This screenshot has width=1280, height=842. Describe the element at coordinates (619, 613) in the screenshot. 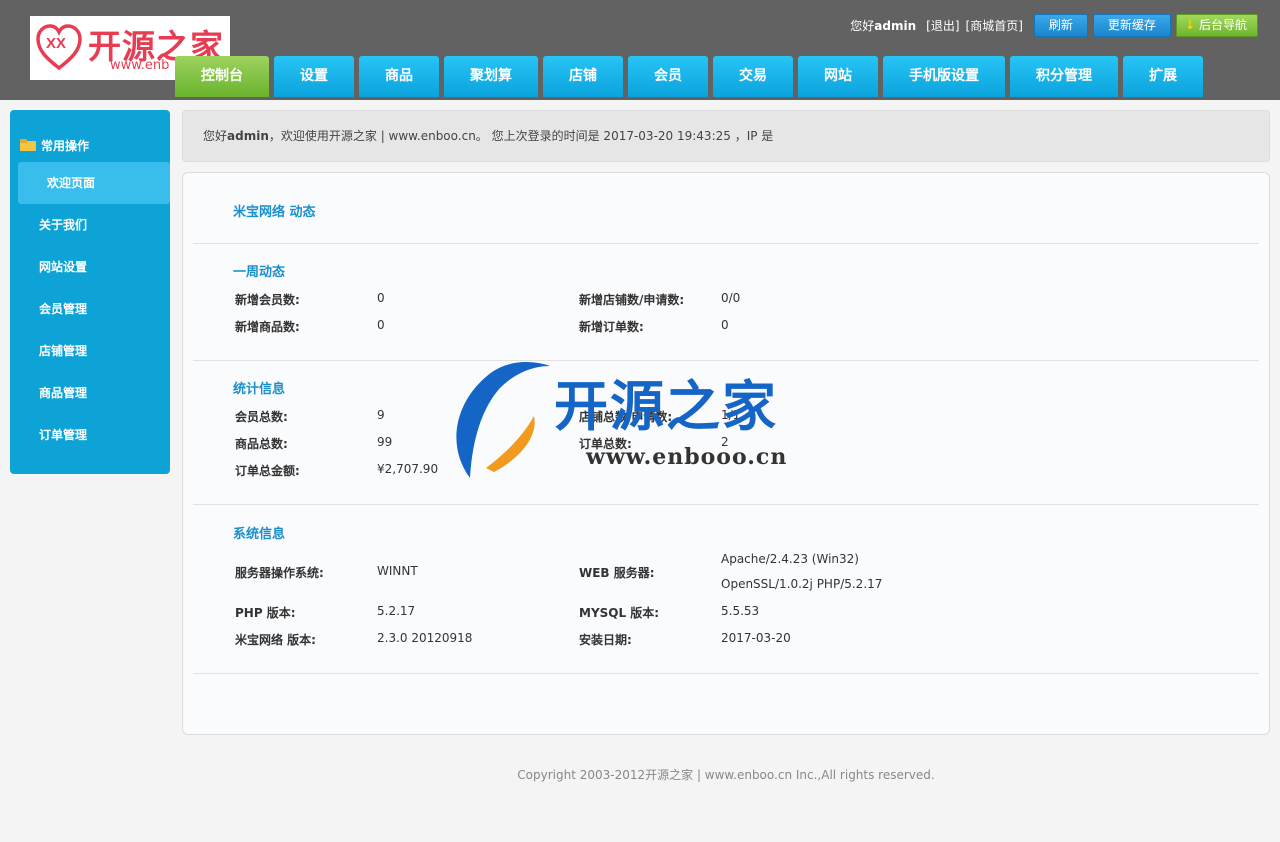

I see `mysql-version-label: MYSQL 版本:` at that location.